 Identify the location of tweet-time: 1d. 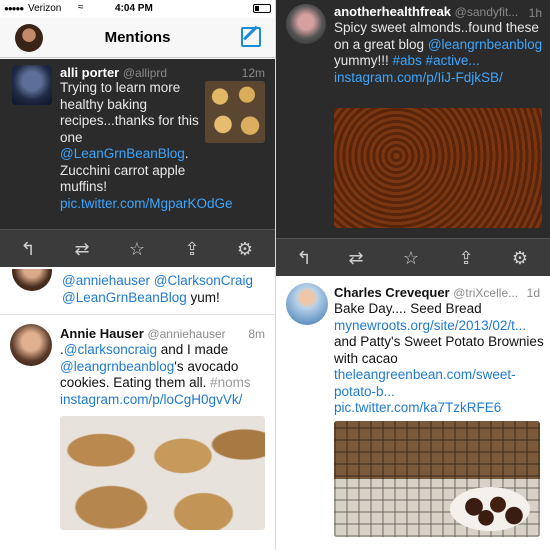
(533, 293).